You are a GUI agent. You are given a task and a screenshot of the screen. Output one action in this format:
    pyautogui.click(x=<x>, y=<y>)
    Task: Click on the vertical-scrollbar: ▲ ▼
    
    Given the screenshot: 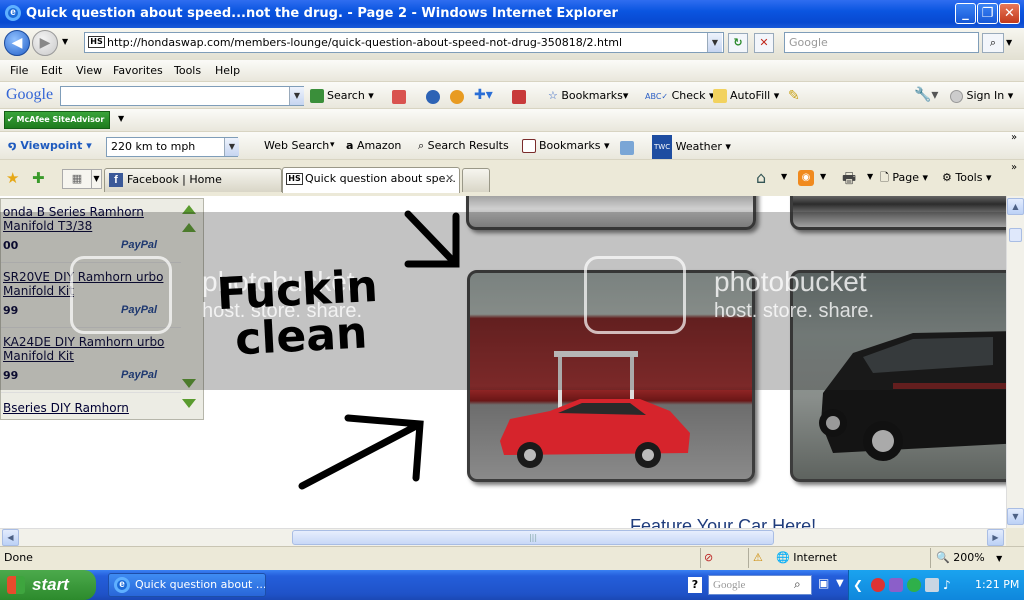 What is the action you would take?
    pyautogui.click(x=1015, y=362)
    